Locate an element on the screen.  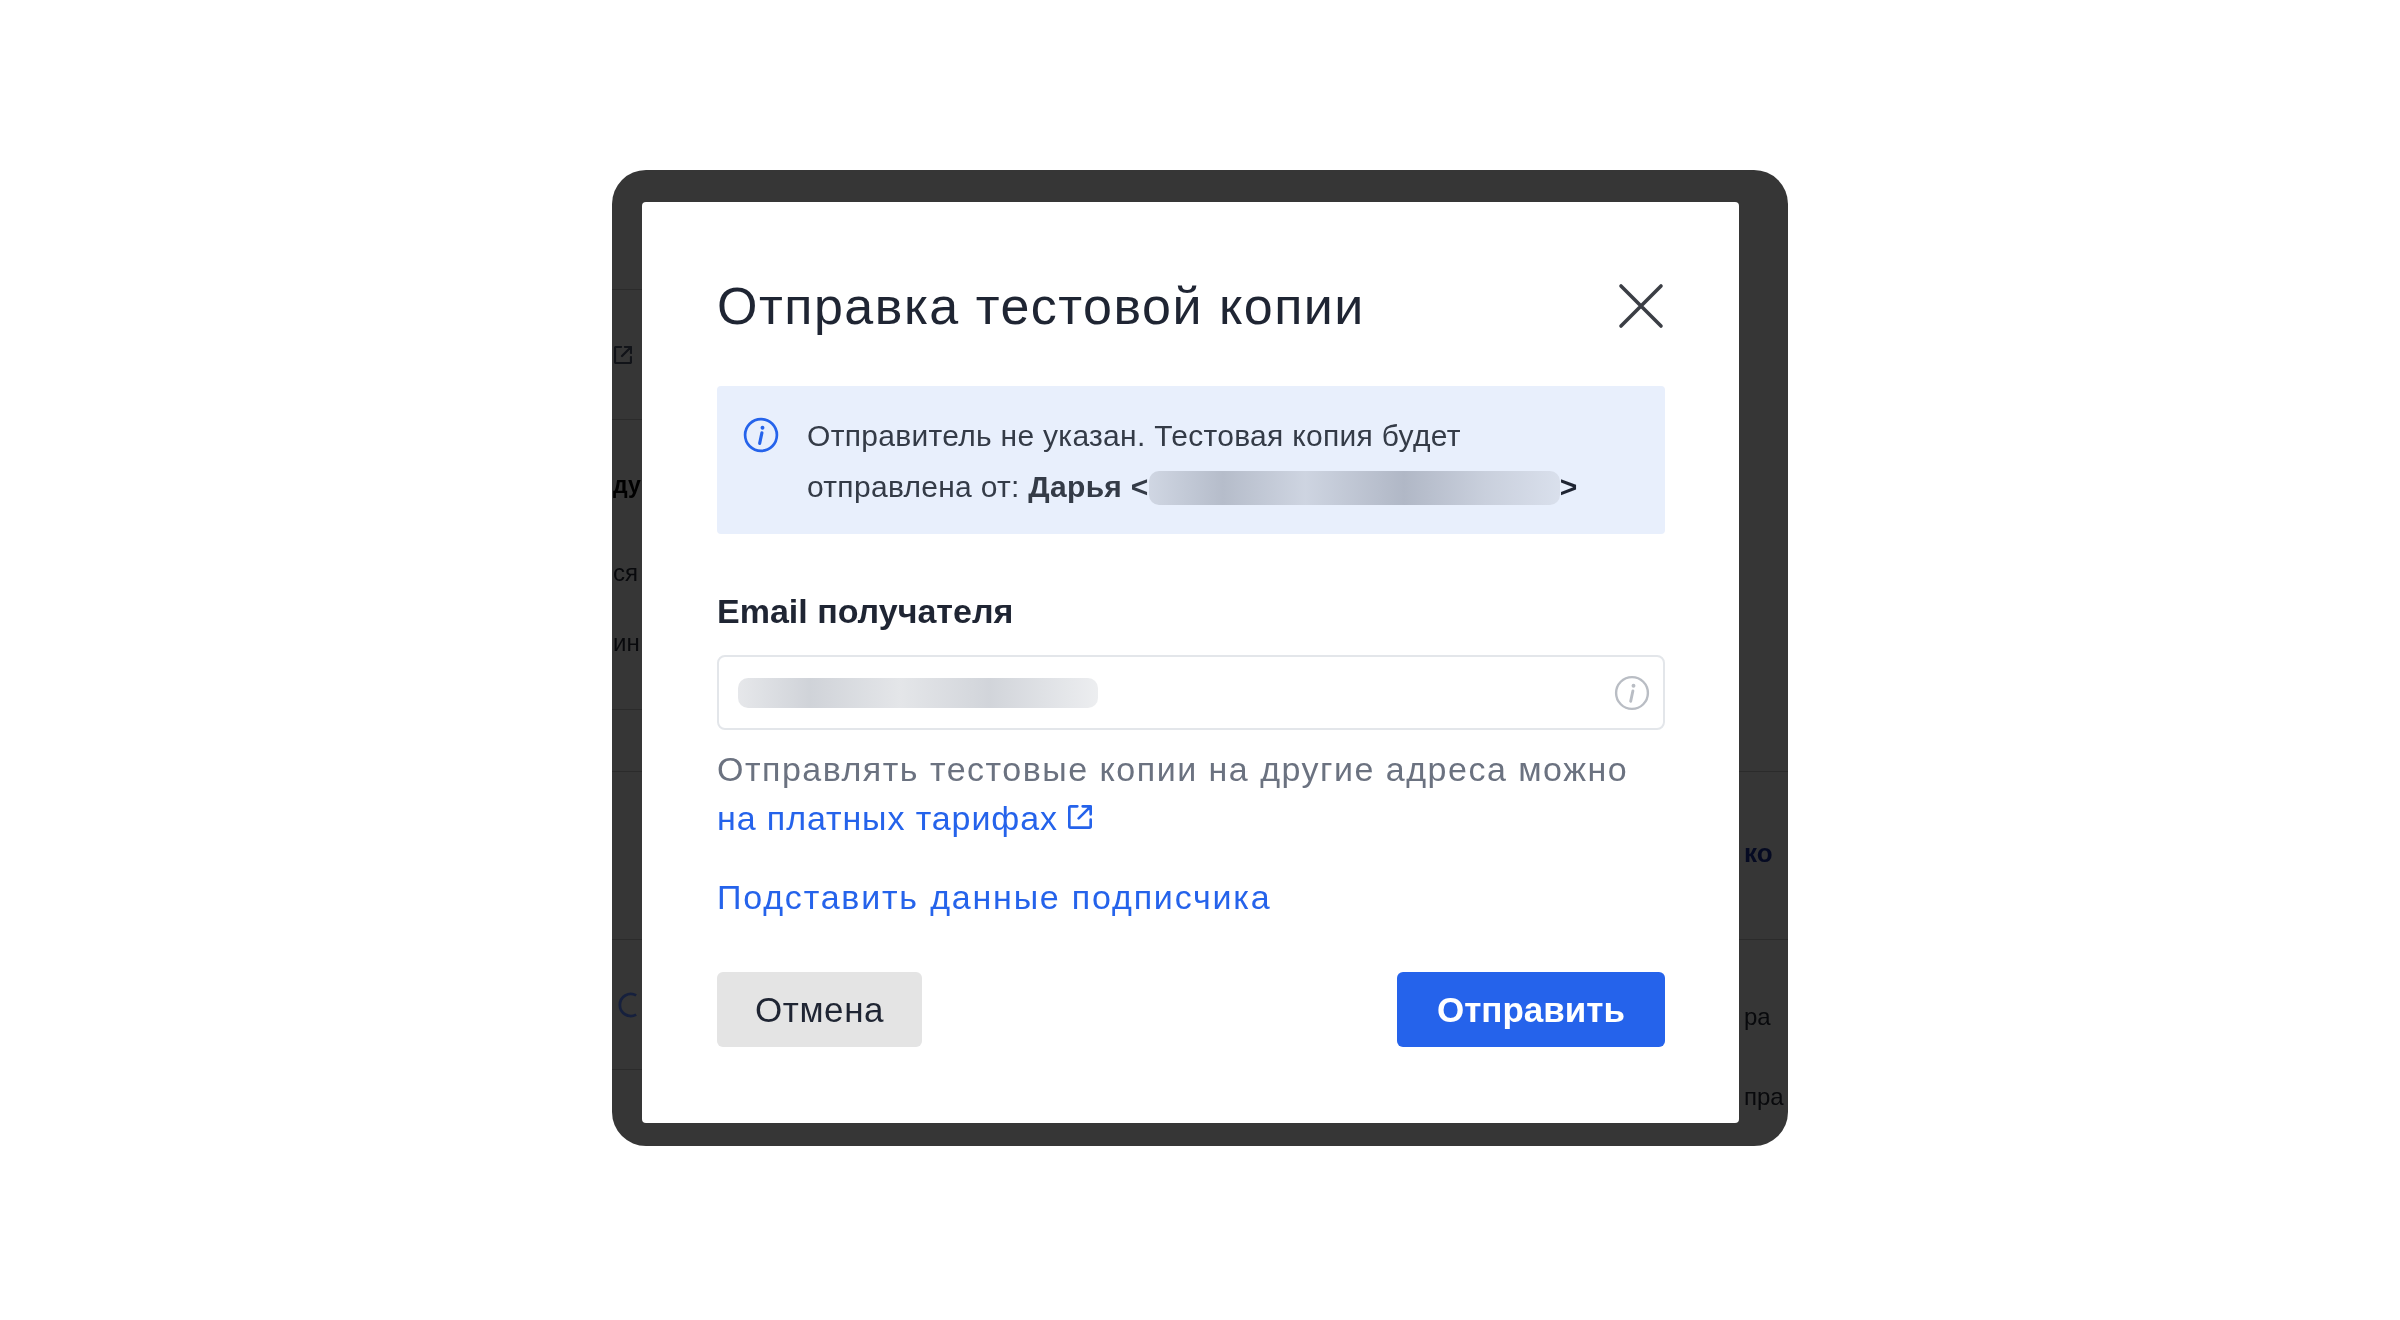
fill-subscriber-link: Подставить данные подписчика is located at coordinates (994, 897).